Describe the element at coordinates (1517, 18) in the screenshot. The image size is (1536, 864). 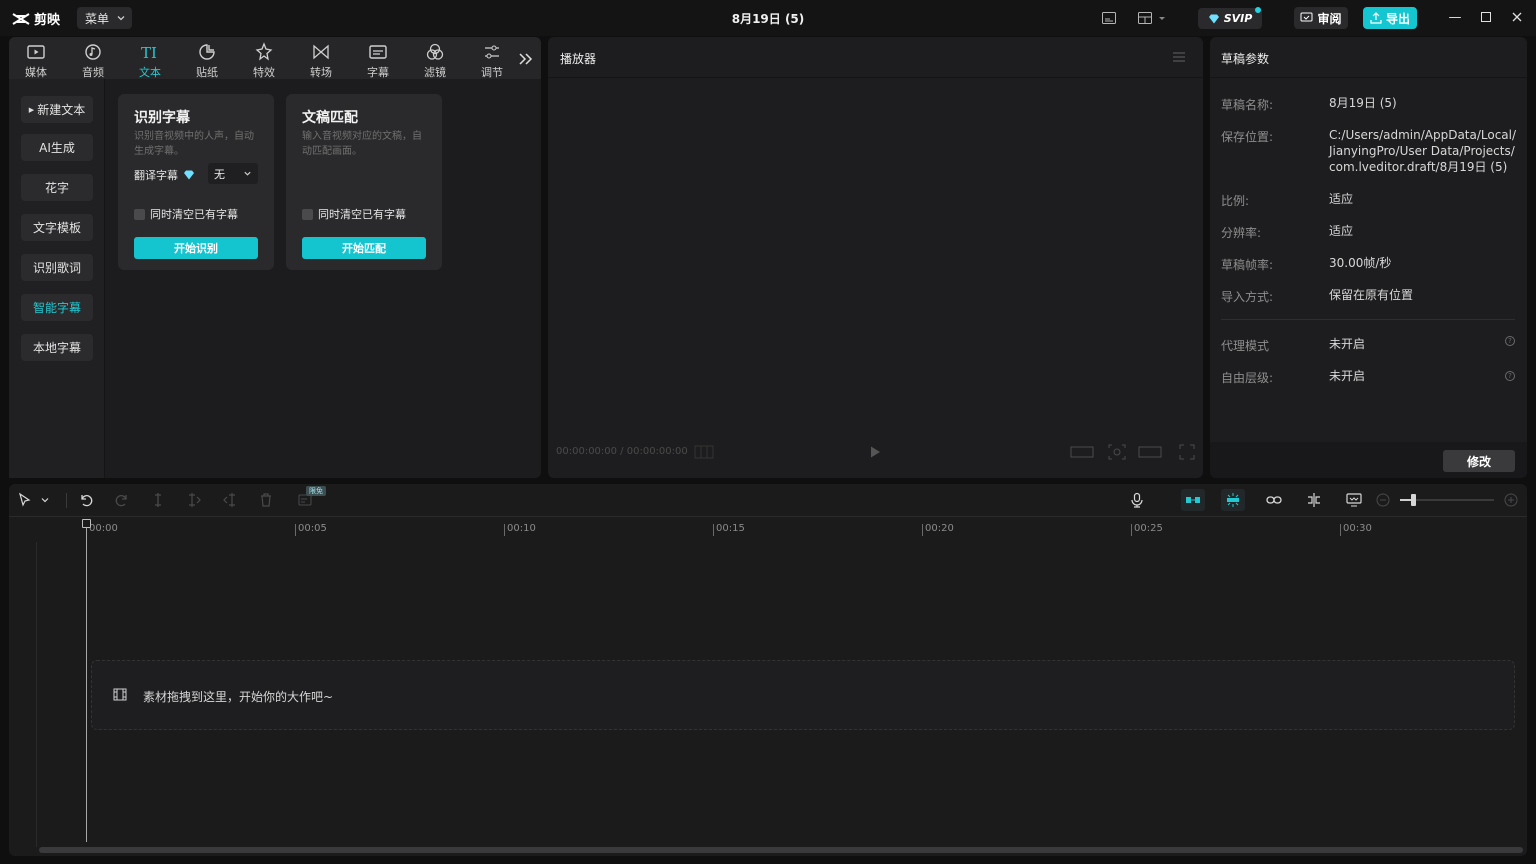
I see `close-icon` at that location.